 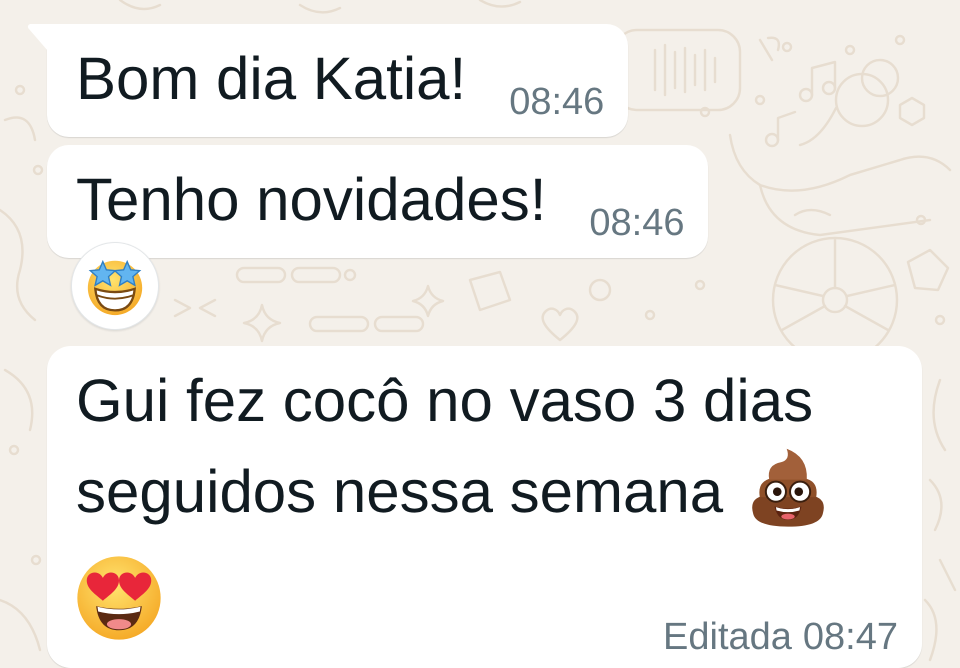 I want to click on message-text: Gui fez cocô no vaso 3 dias, so click(x=445, y=401).